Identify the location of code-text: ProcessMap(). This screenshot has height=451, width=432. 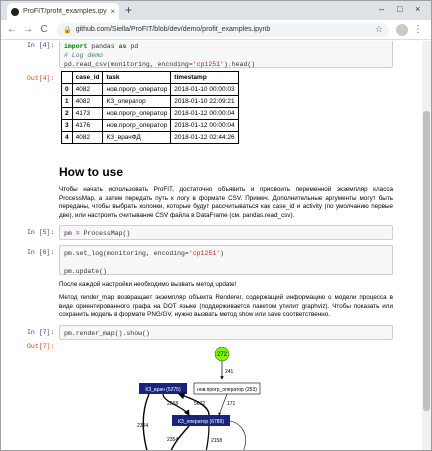
(105, 233).